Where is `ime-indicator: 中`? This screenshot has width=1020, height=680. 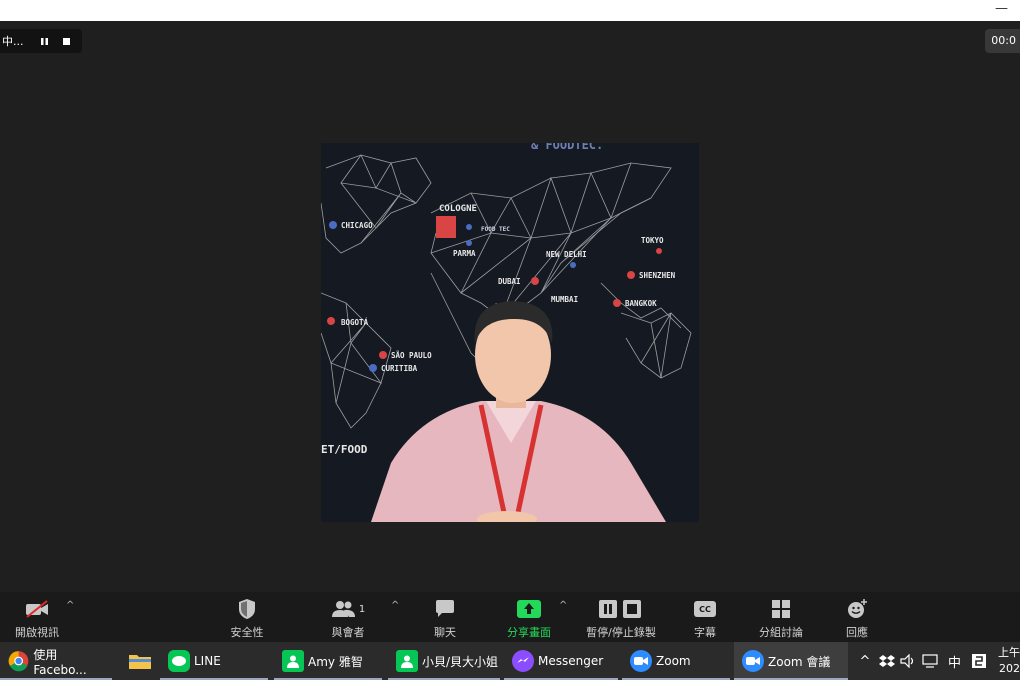 ime-indicator: 中 is located at coordinates (954, 661).